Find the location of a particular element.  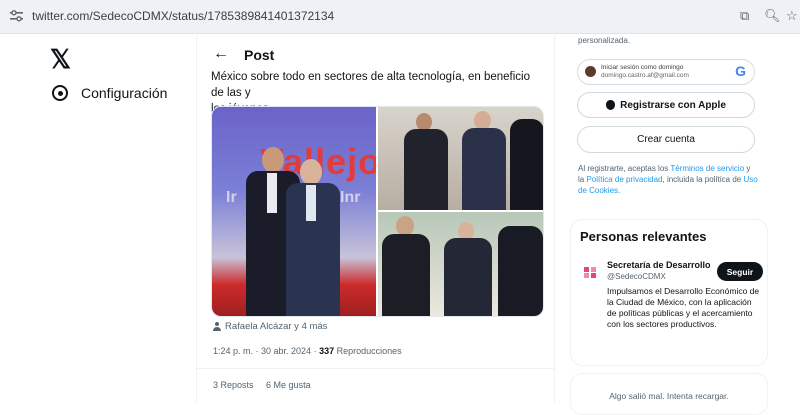

google-signin-email: domingo.castro.af@gmail.com is located at coordinates (645, 75).